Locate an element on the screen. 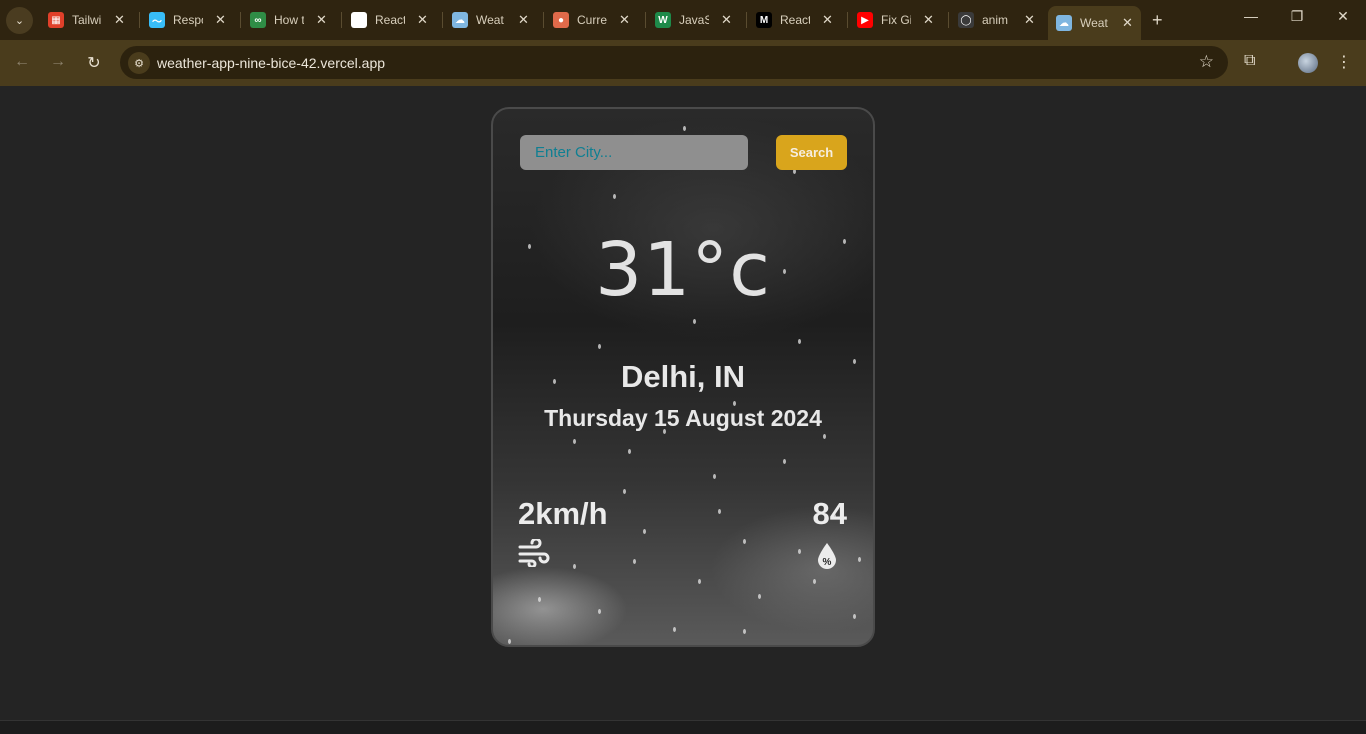 This screenshot has height=734, width=1366. minimize-button: — is located at coordinates (1251, 16).